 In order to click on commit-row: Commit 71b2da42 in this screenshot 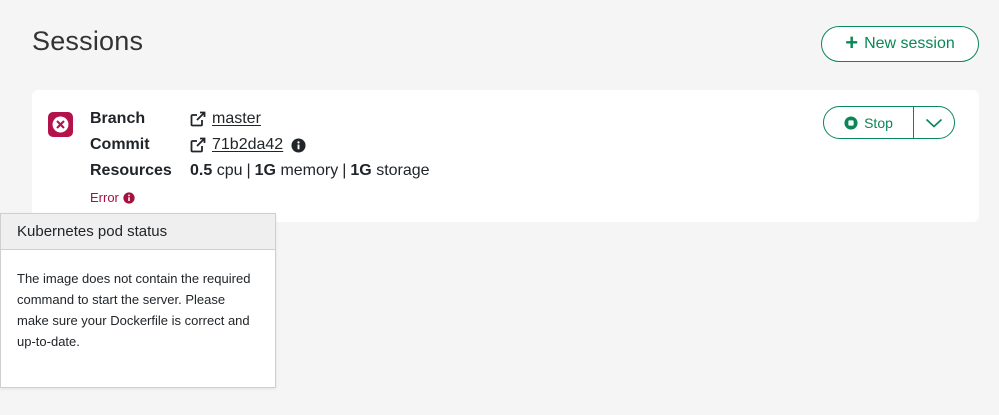, I will do `click(198, 145)`.